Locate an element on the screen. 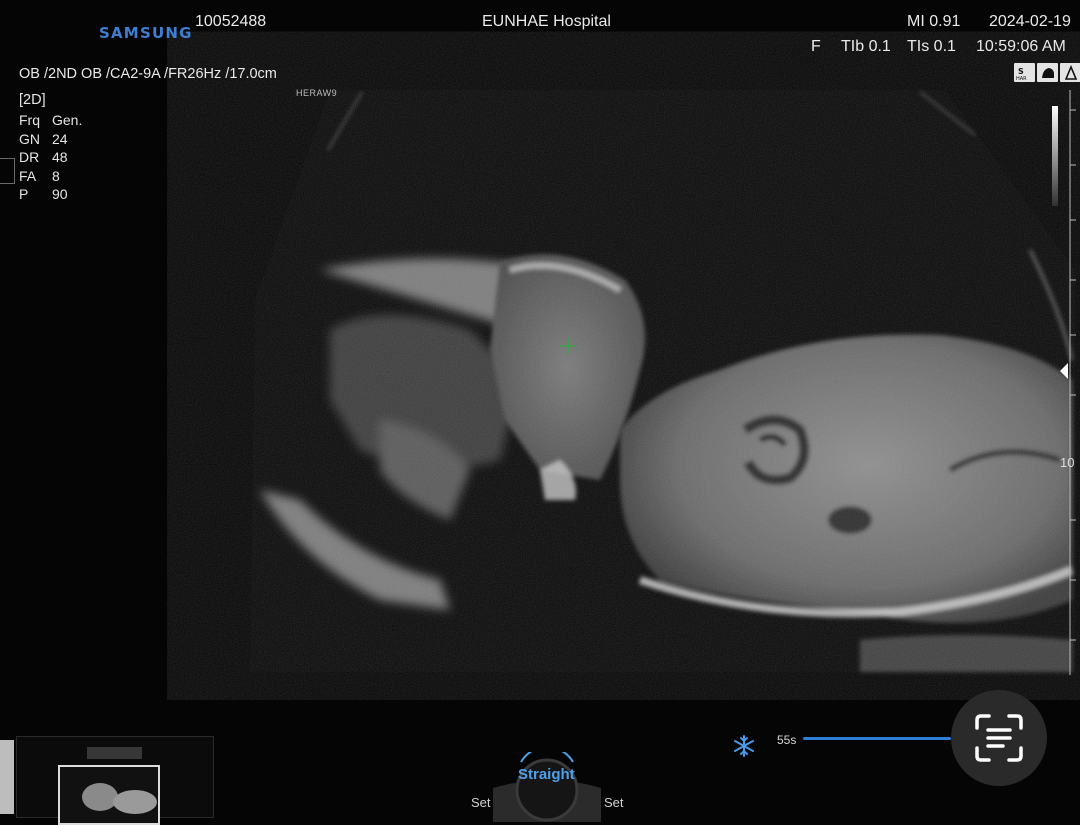 The width and height of the screenshot is (1080, 825). imaging-mode: [2D] is located at coordinates (32, 100).